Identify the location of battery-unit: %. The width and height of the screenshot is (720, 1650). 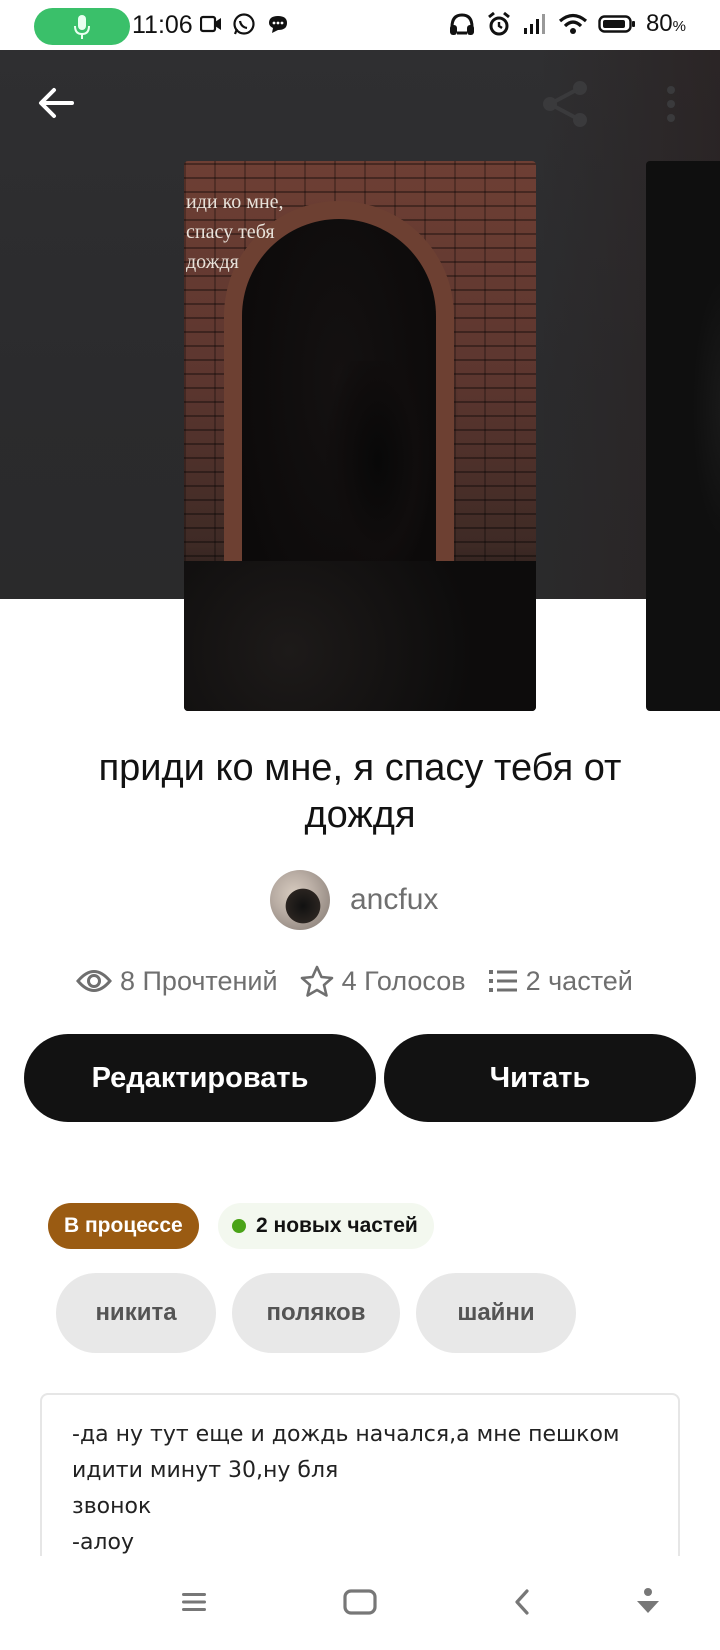
(679, 26).